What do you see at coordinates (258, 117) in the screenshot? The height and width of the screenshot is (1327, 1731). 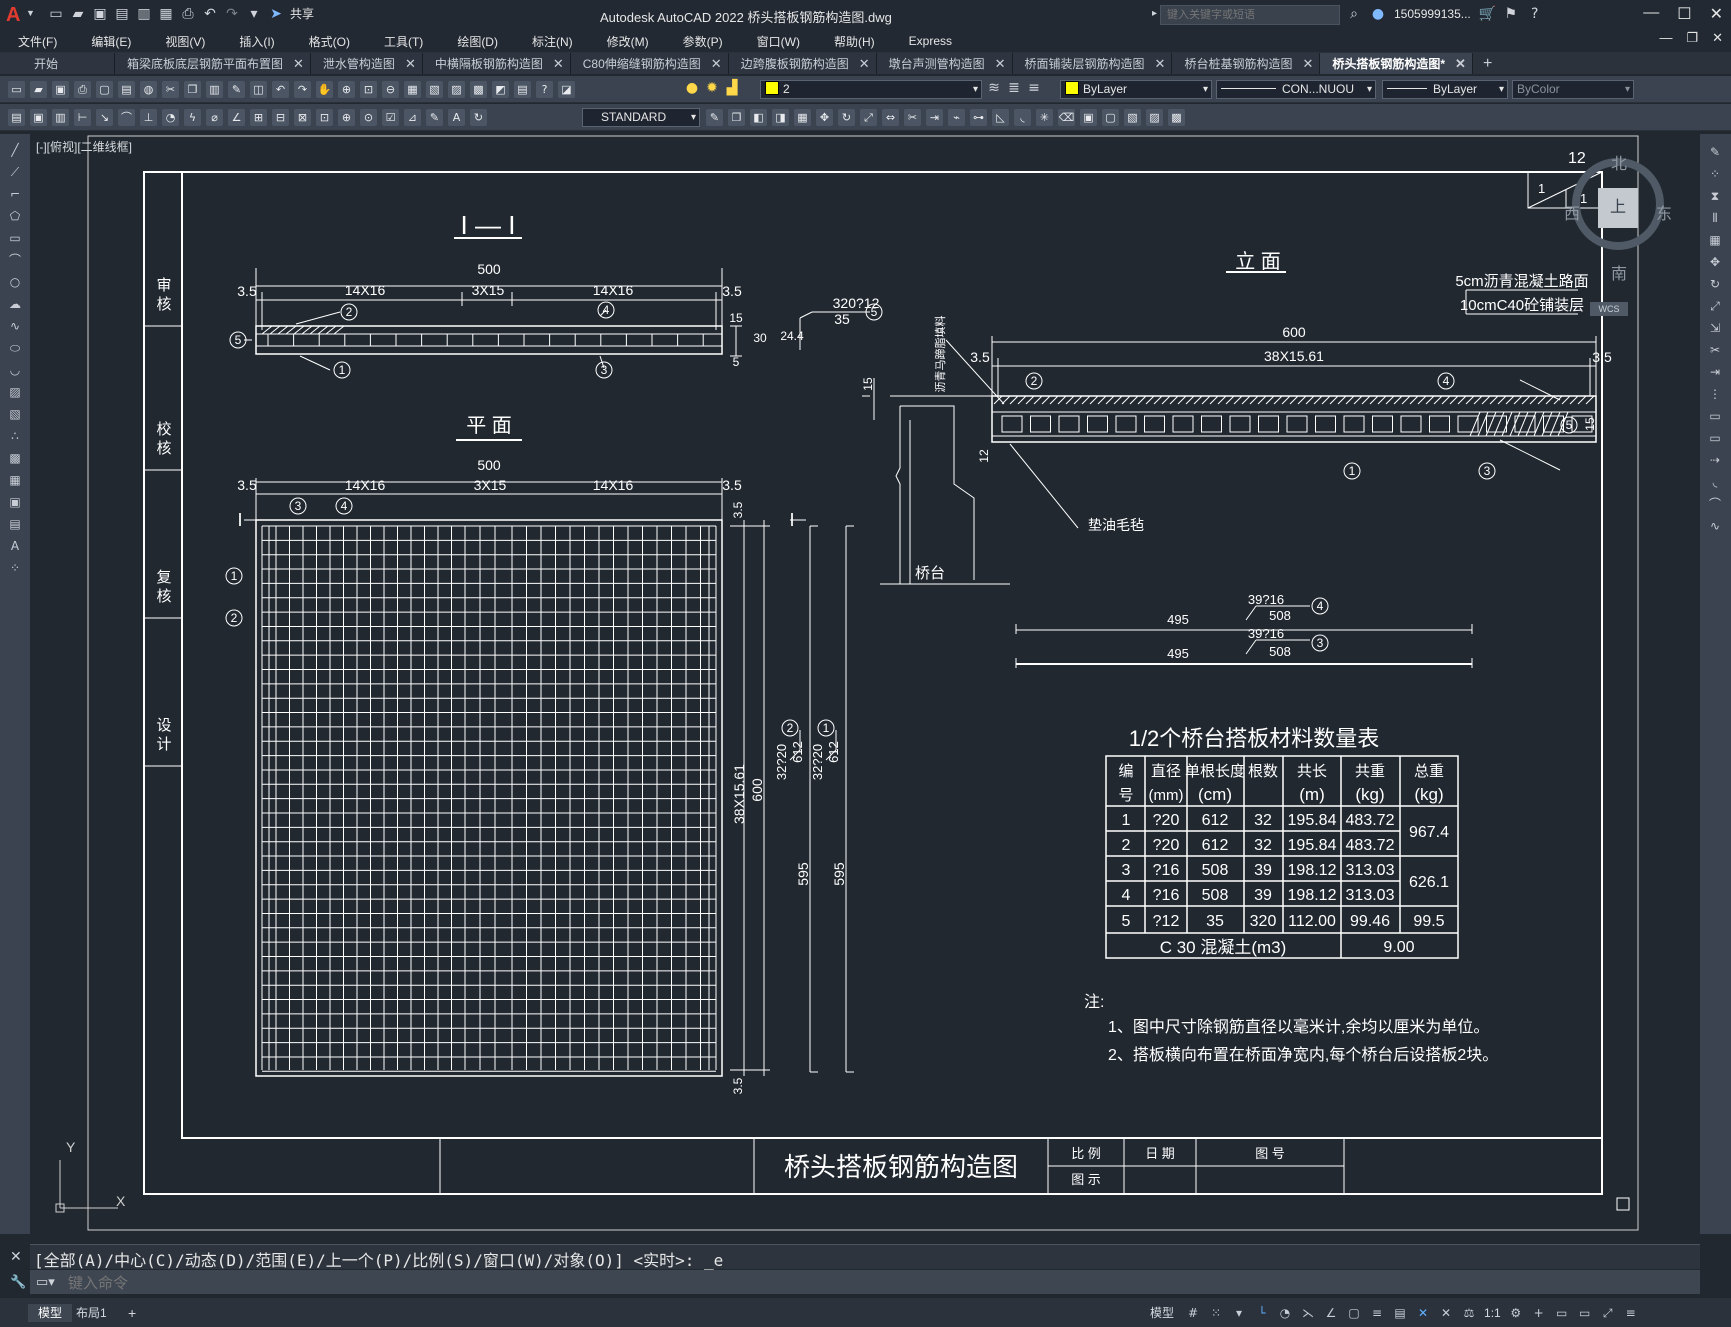 I see `quick-dim-icon: ⊞` at bounding box center [258, 117].